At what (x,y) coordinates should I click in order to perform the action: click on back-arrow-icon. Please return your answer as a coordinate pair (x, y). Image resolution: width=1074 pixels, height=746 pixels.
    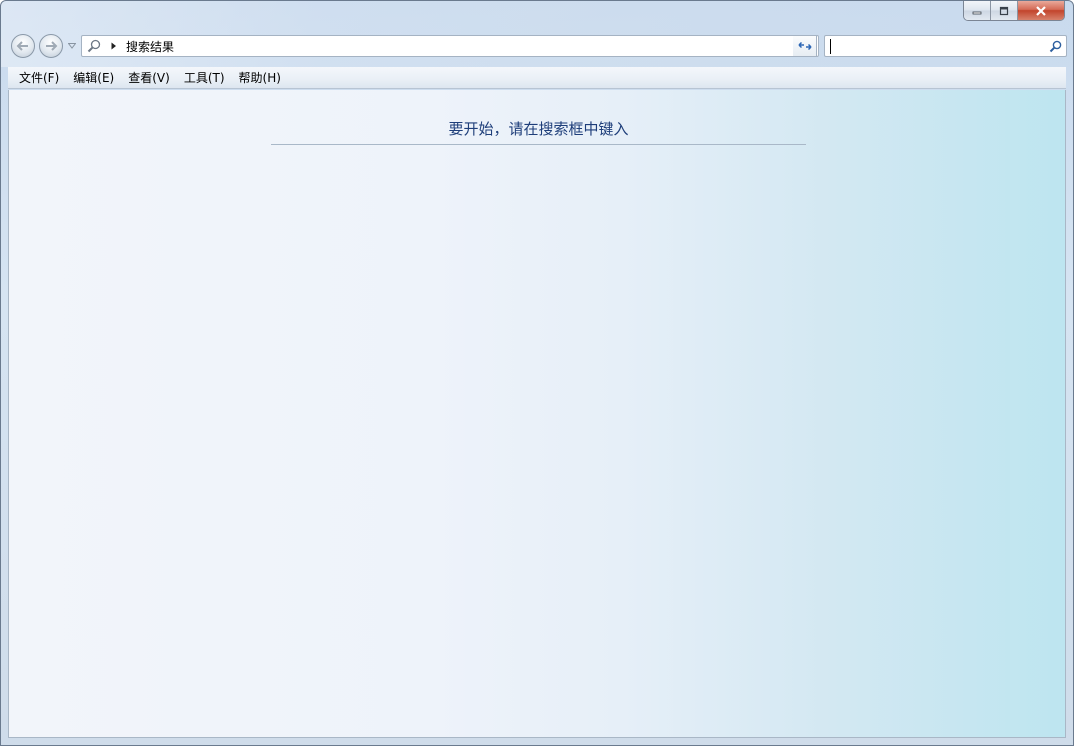
    Looking at the image, I should click on (22, 46).